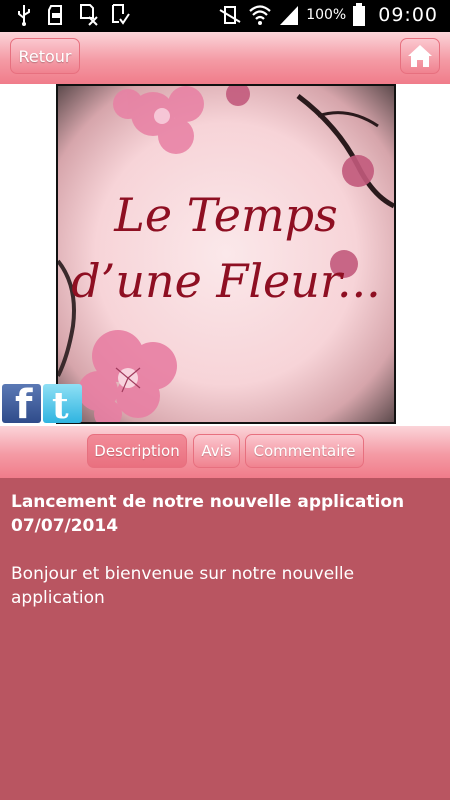  Describe the element at coordinates (72, 15) in the screenshot. I see `notification-icons` at that location.